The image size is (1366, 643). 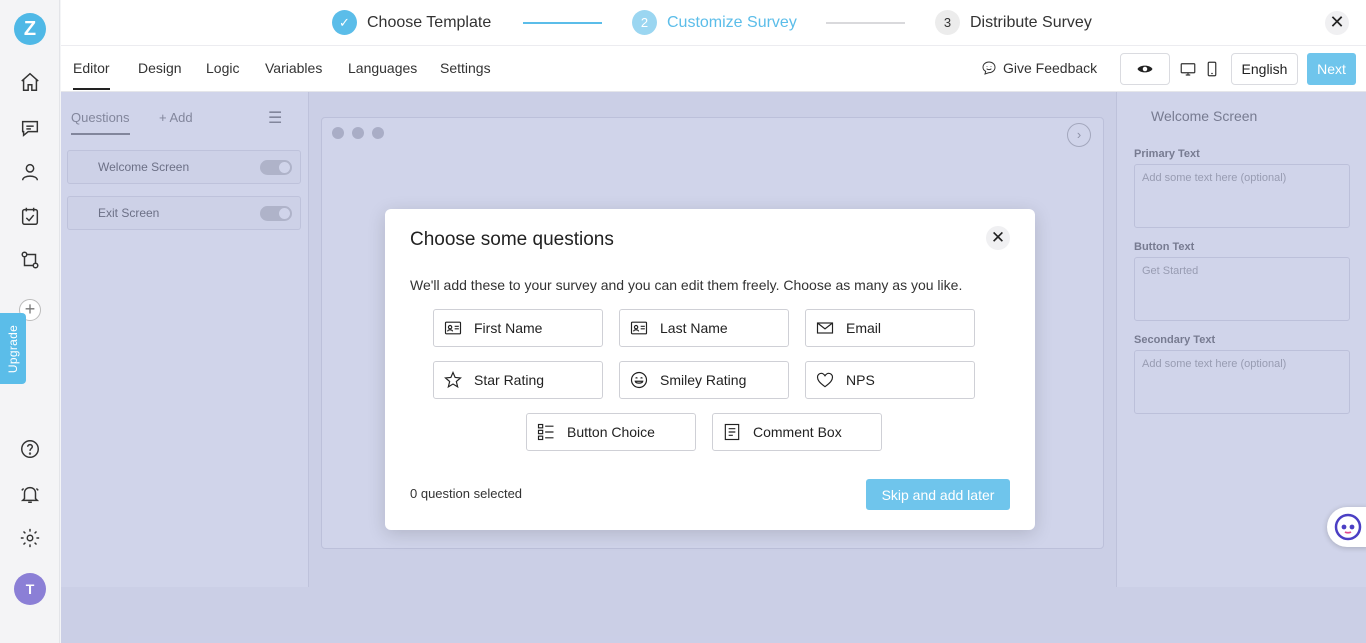 I want to click on option-button-choice: Button Choice, so click(x=611, y=432).